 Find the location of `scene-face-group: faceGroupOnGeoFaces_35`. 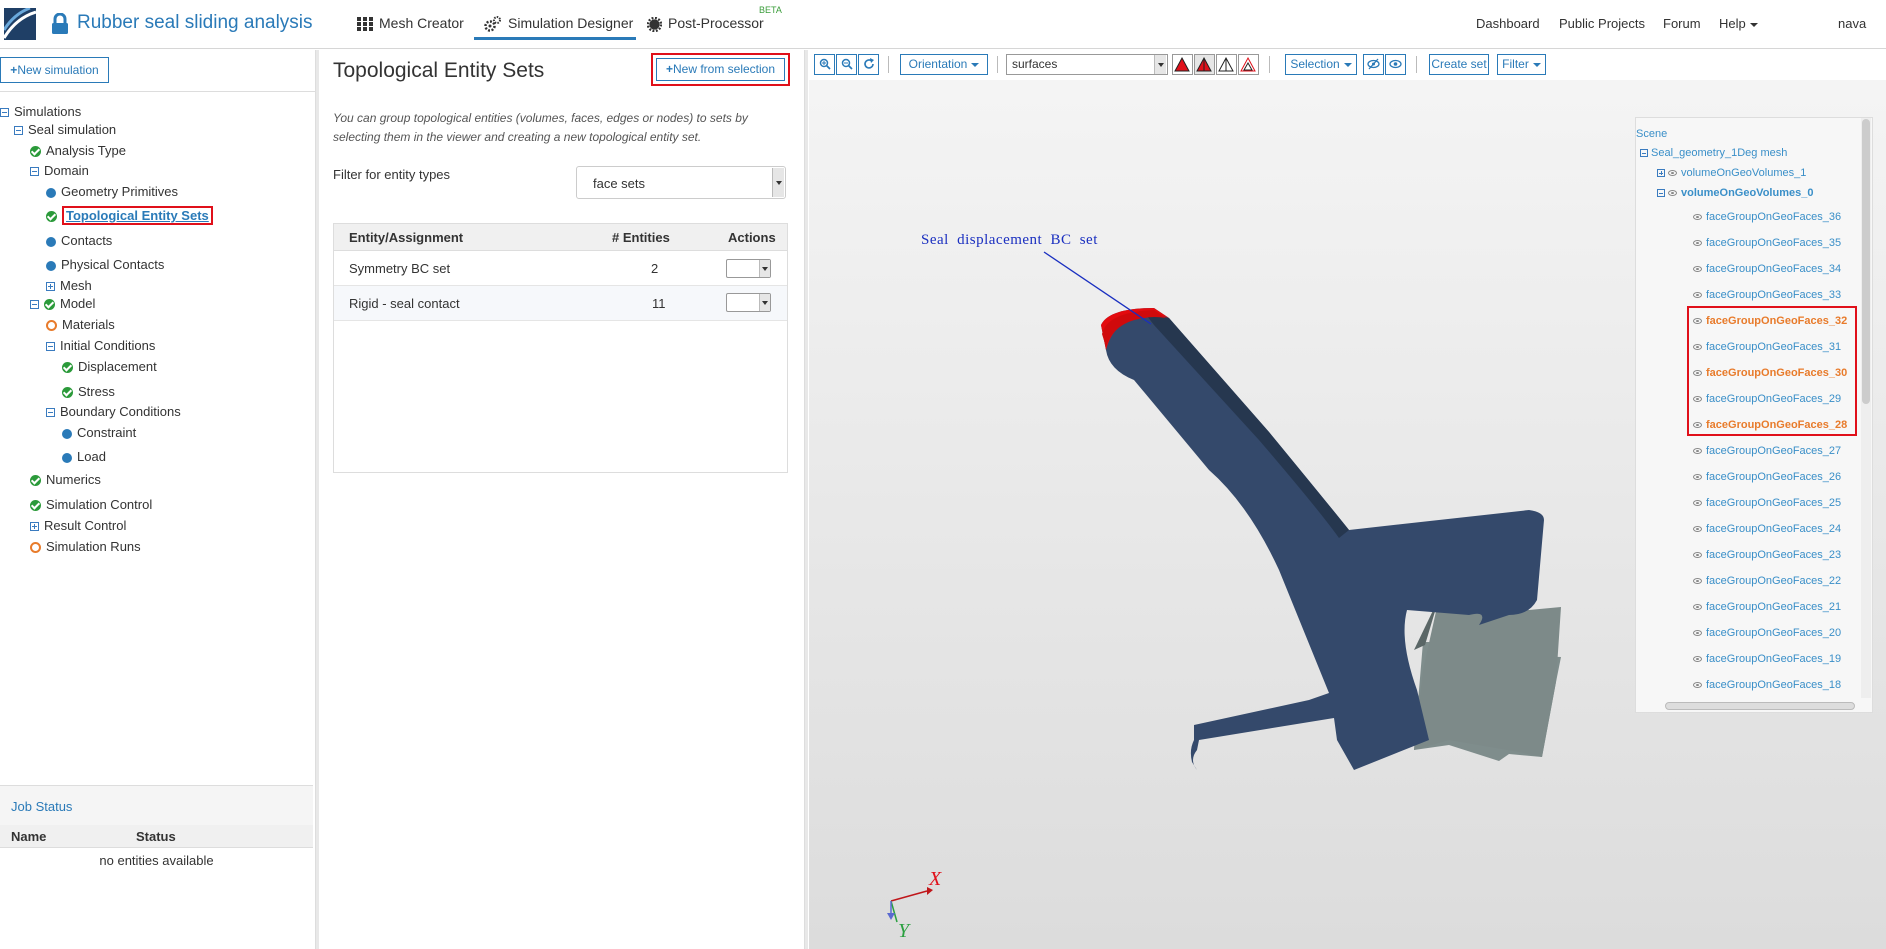

scene-face-group: faceGroupOnGeoFaces_35 is located at coordinates (1767, 243).